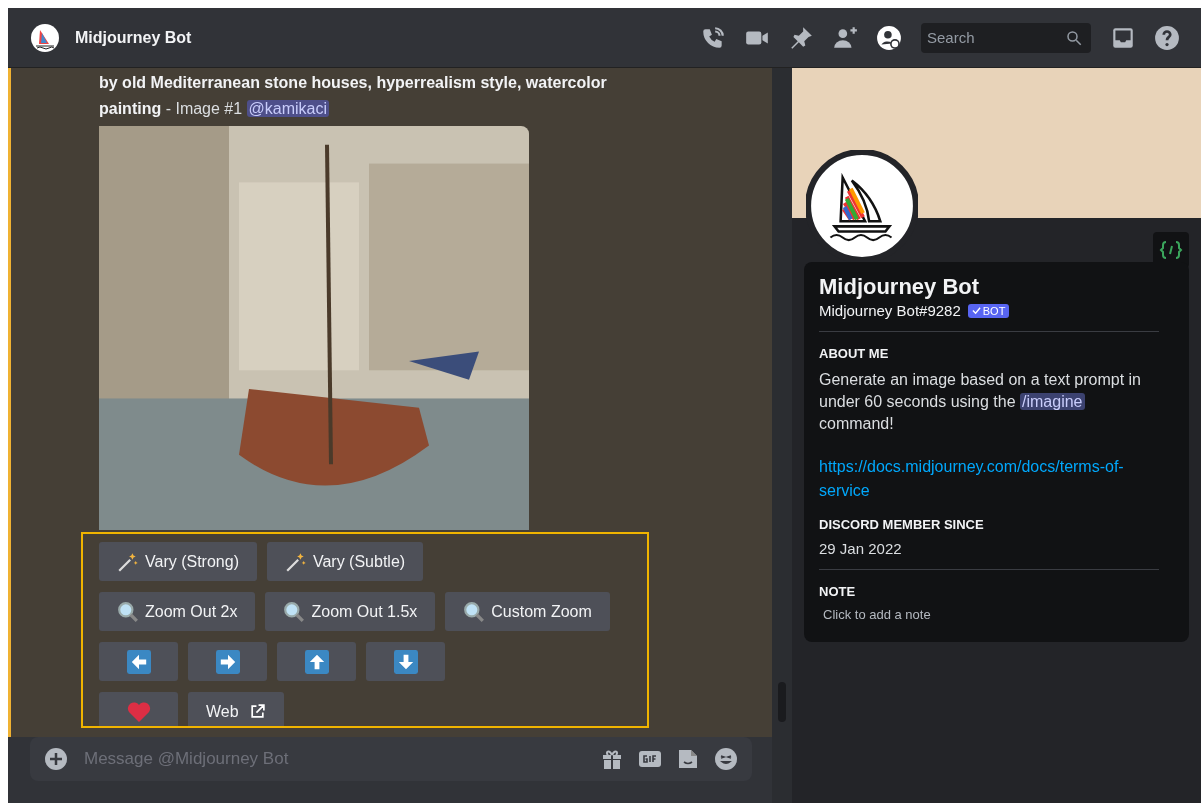  What do you see at coordinates (1006, 37) in the screenshot?
I see `search-field: Search` at bounding box center [1006, 37].